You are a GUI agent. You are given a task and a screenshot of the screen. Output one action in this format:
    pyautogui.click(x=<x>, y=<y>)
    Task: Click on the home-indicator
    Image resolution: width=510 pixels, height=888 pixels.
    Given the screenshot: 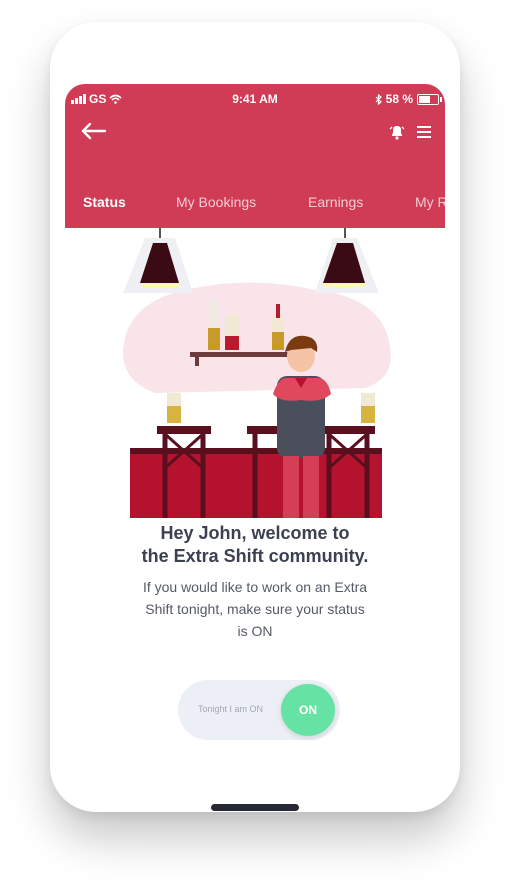 What is the action you would take?
    pyautogui.click(x=255, y=807)
    